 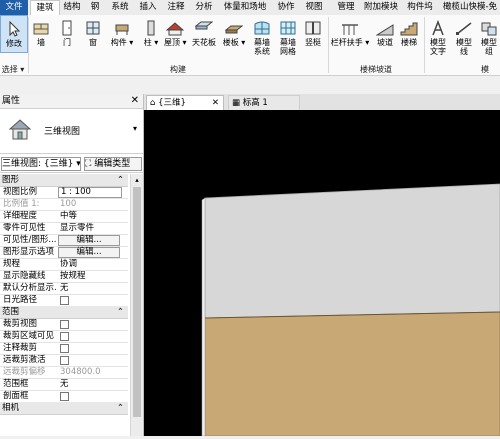 What do you see at coordinates (88, 164) in the screenshot?
I see `edit-type-icon: ⛶` at bounding box center [88, 164].